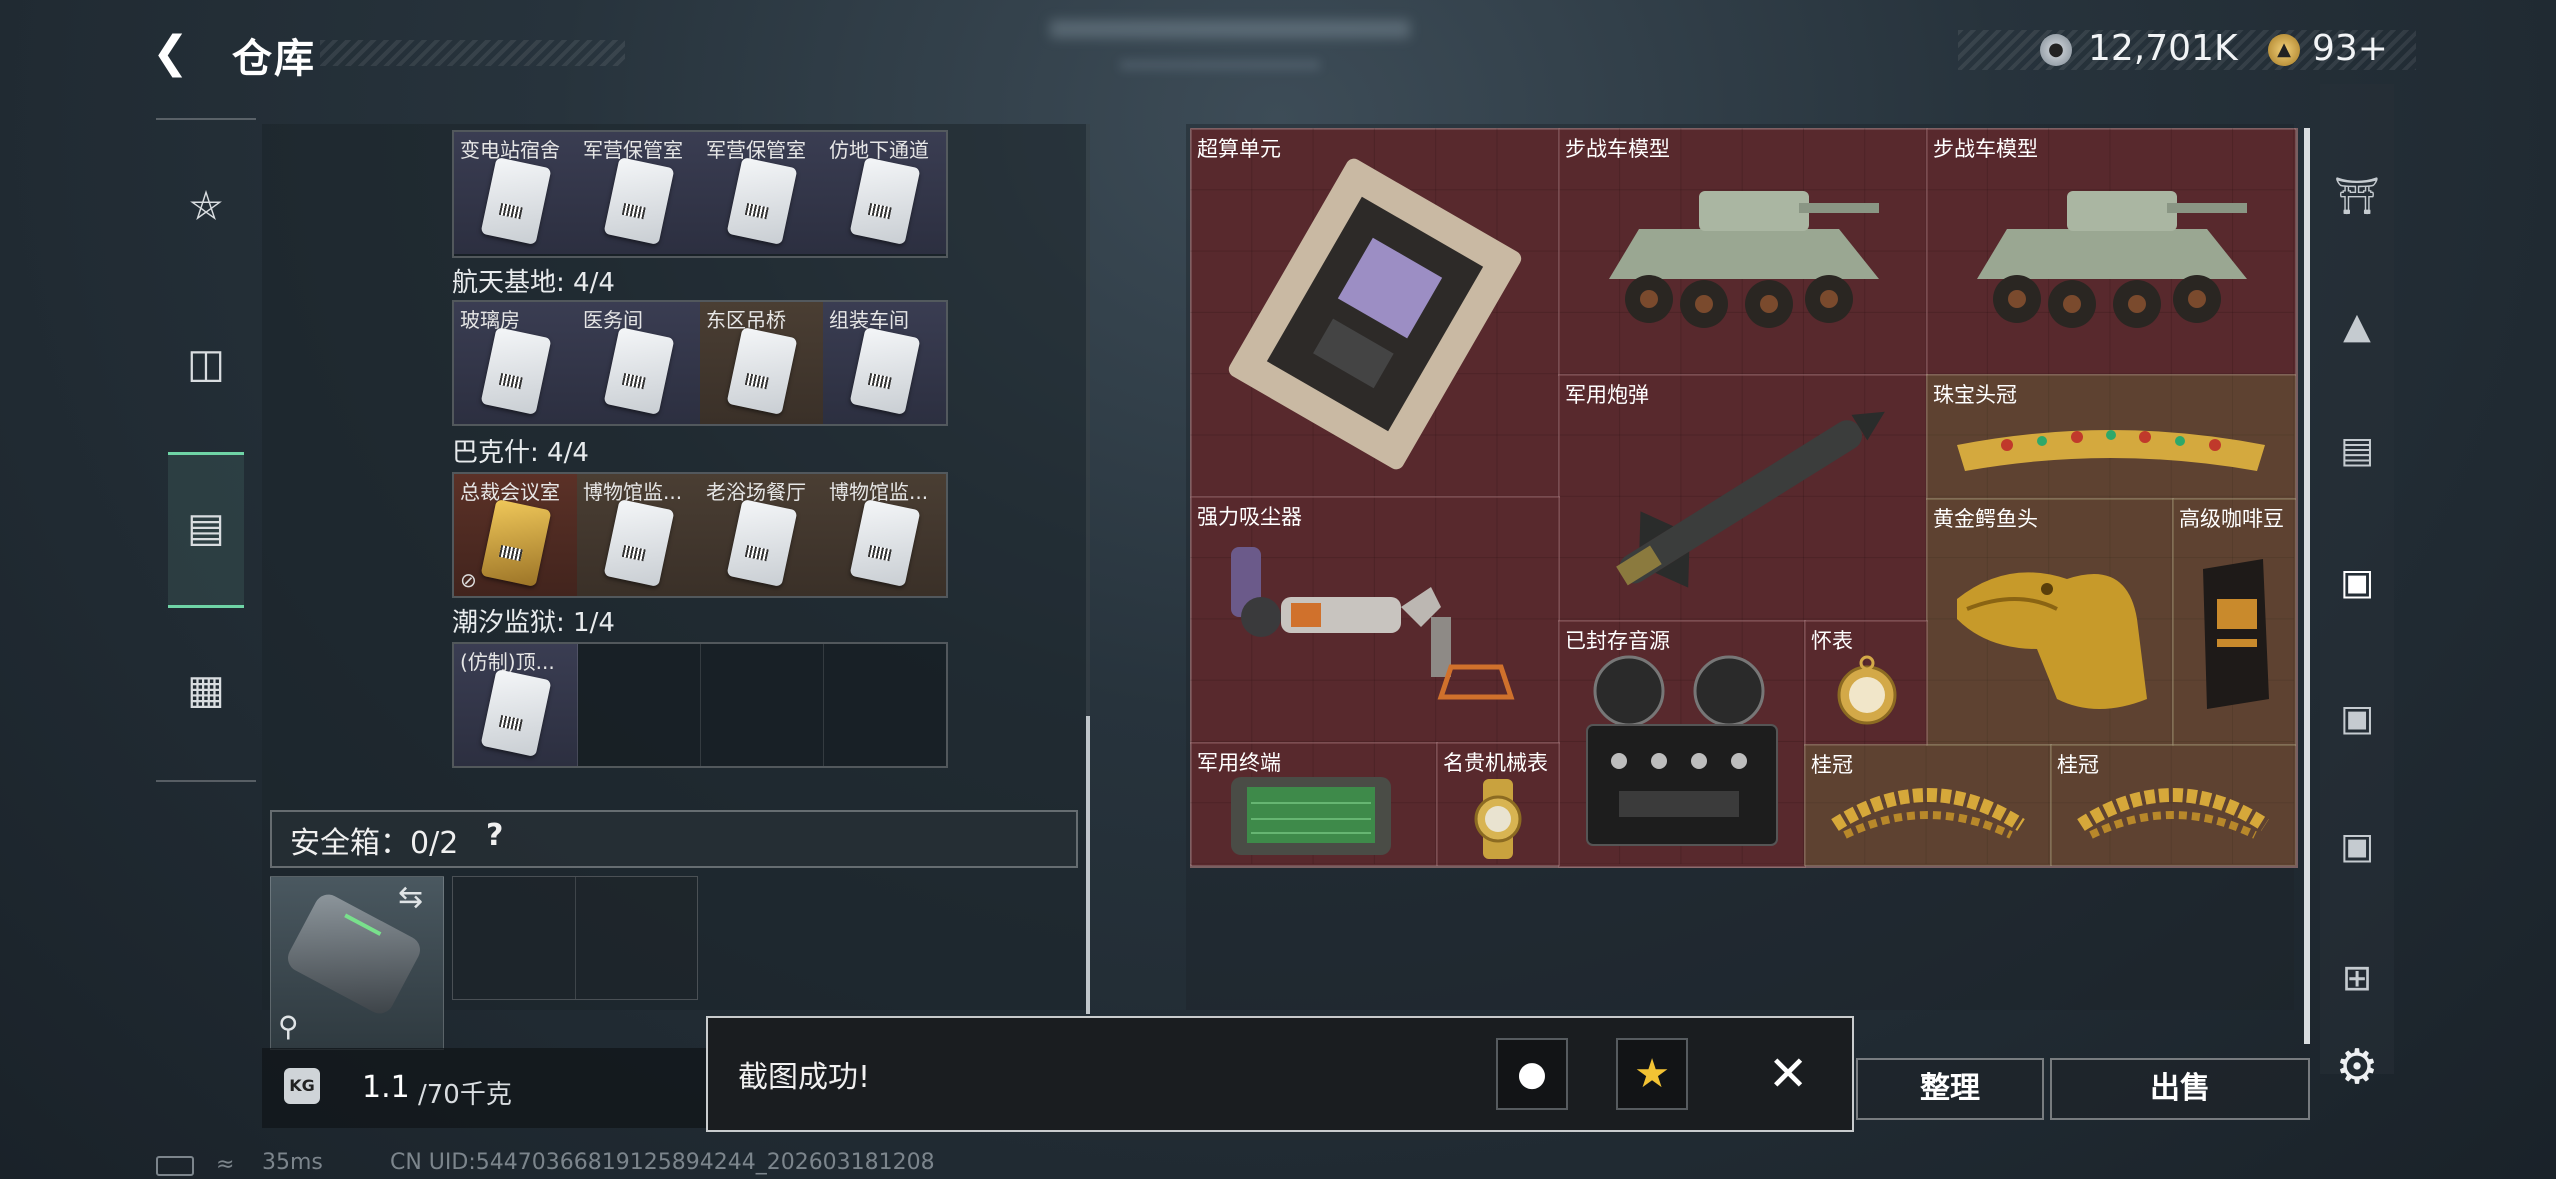 The image size is (2556, 1179). What do you see at coordinates (884, 363) in the screenshot?
I see `keycard-slot: 组装车间` at bounding box center [884, 363].